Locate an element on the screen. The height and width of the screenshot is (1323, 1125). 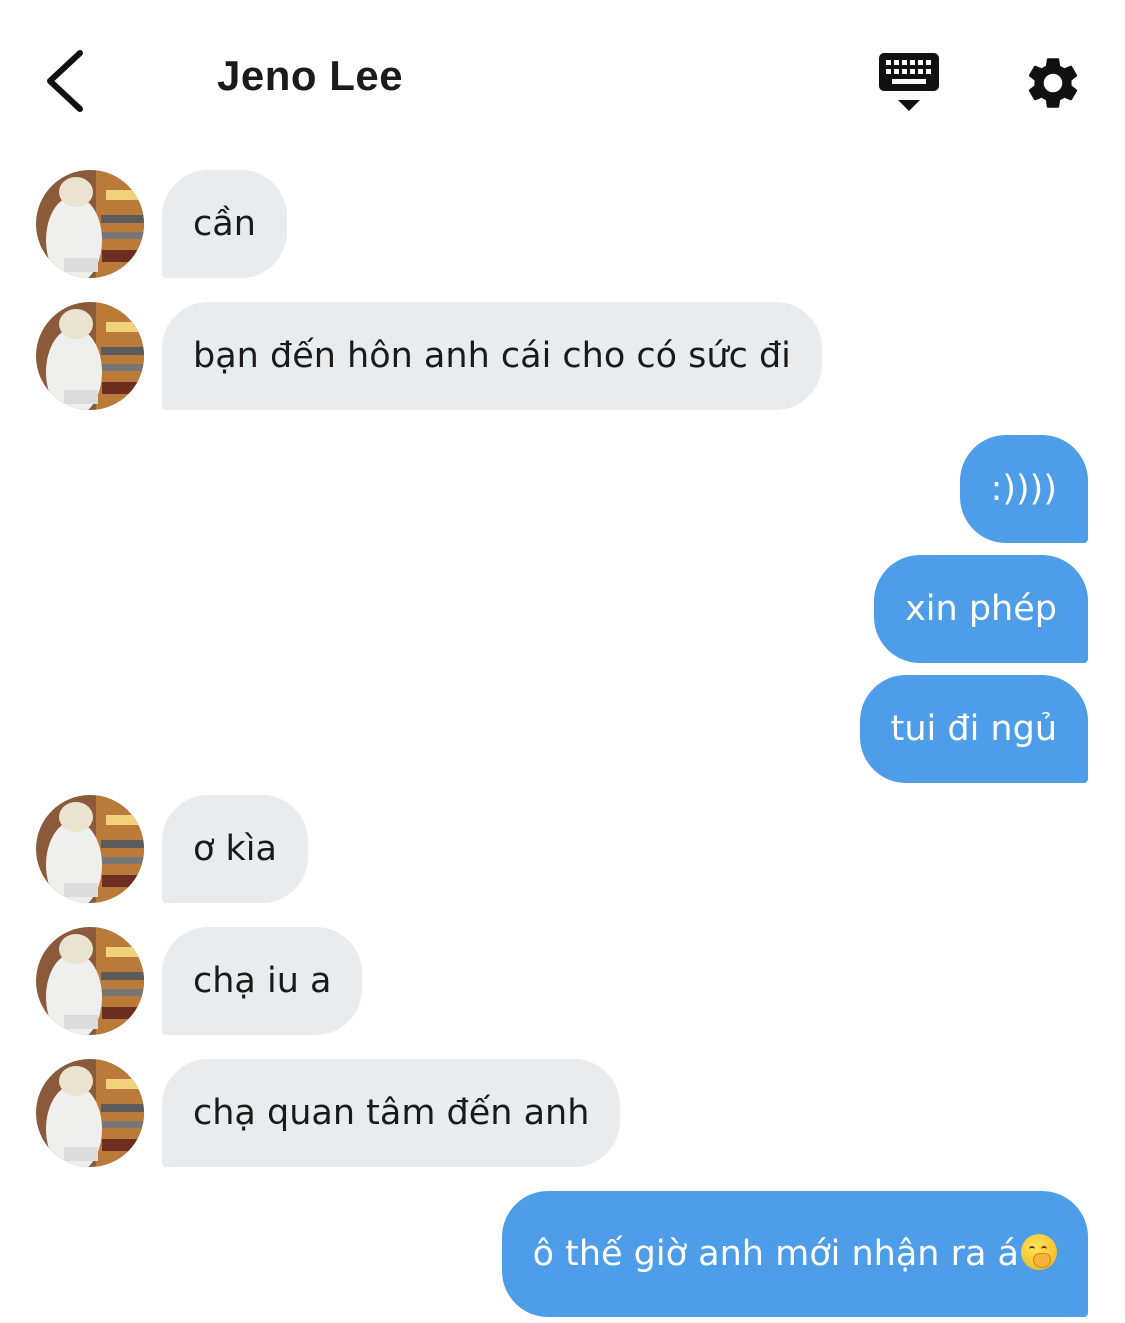
chat-header: Jeno Lee is located at coordinates (562, 80).